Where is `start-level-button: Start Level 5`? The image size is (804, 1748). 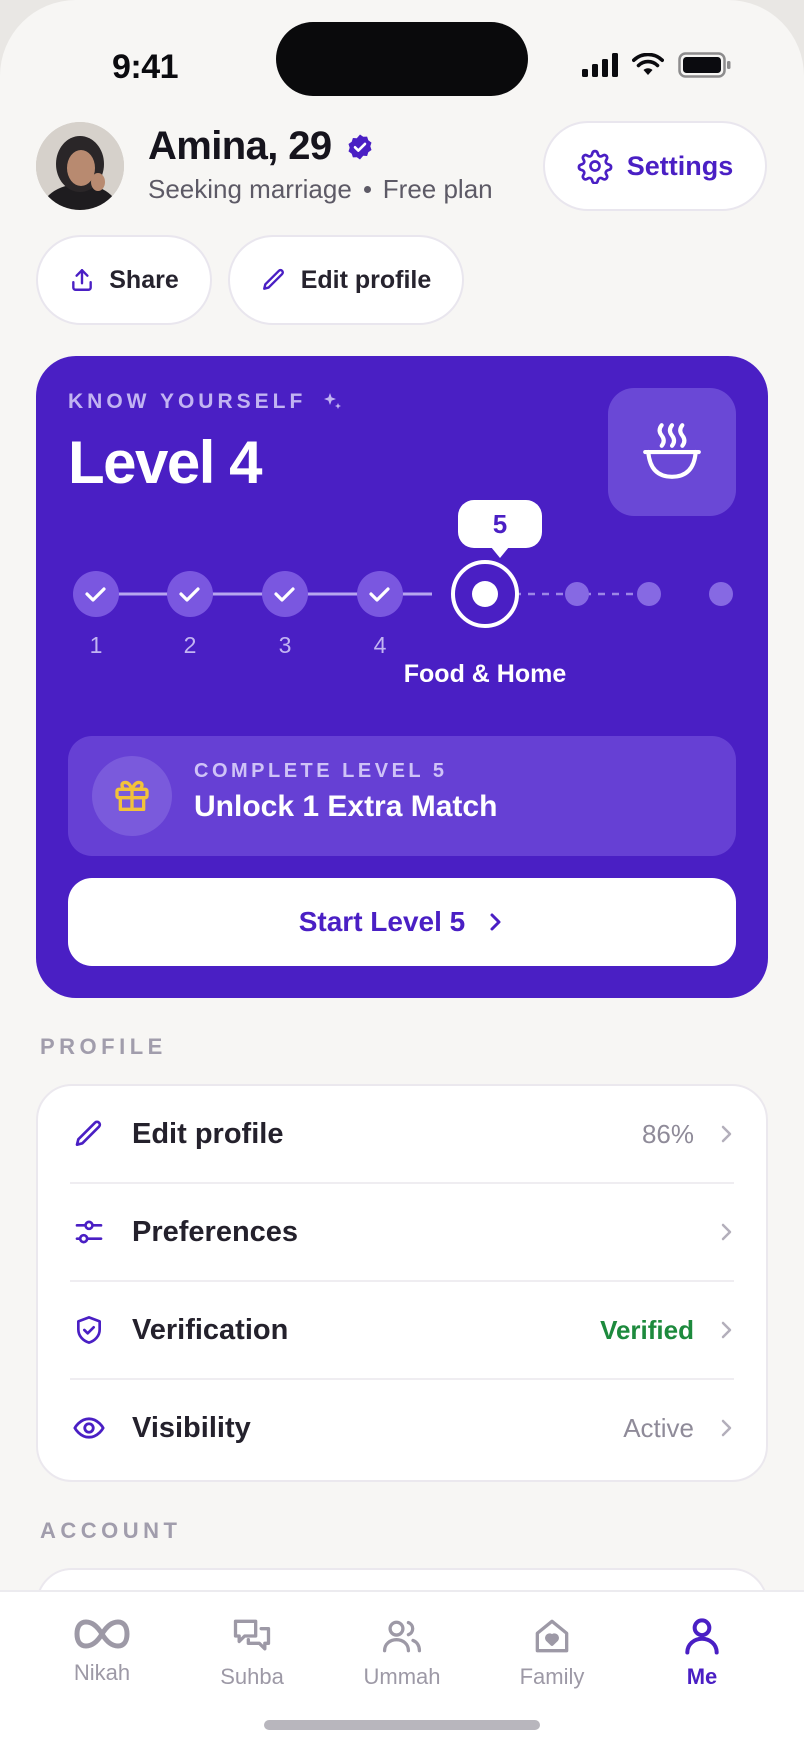
start-level-button: Start Level 5 is located at coordinates (402, 922).